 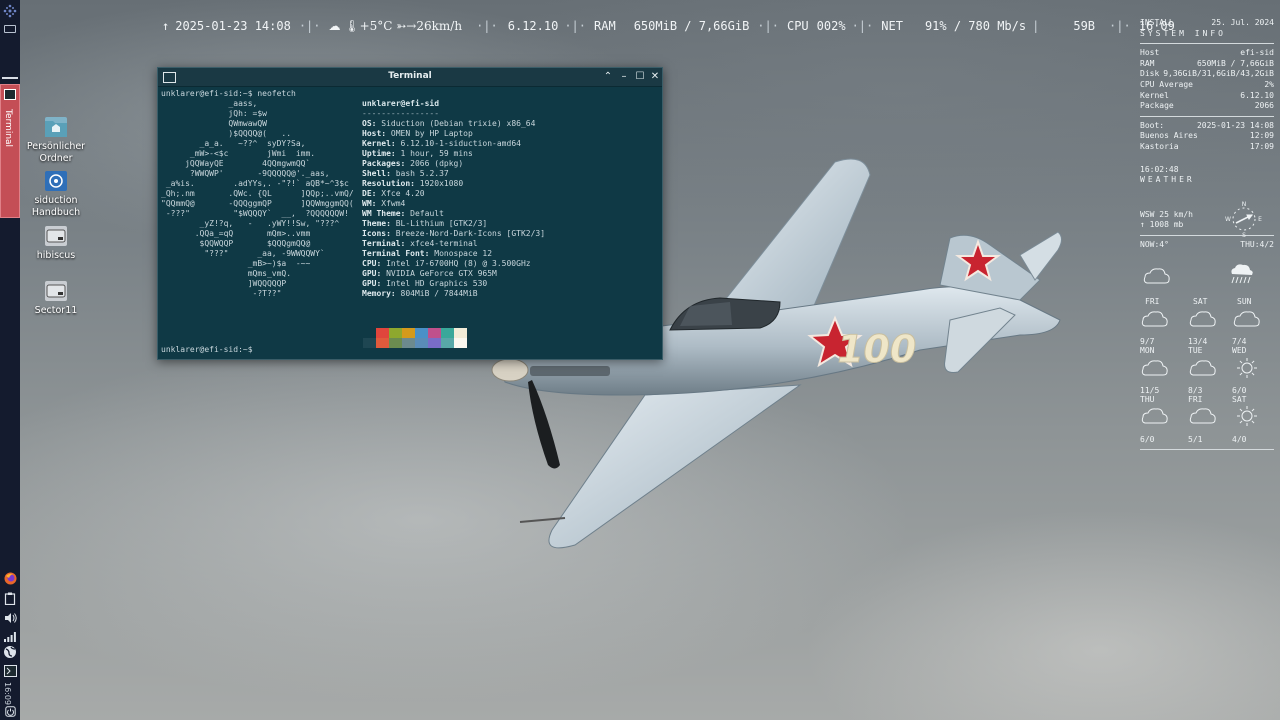 What do you see at coordinates (453, 214) in the screenshot?
I see `neofetch-info-line: WM Theme: Default` at bounding box center [453, 214].